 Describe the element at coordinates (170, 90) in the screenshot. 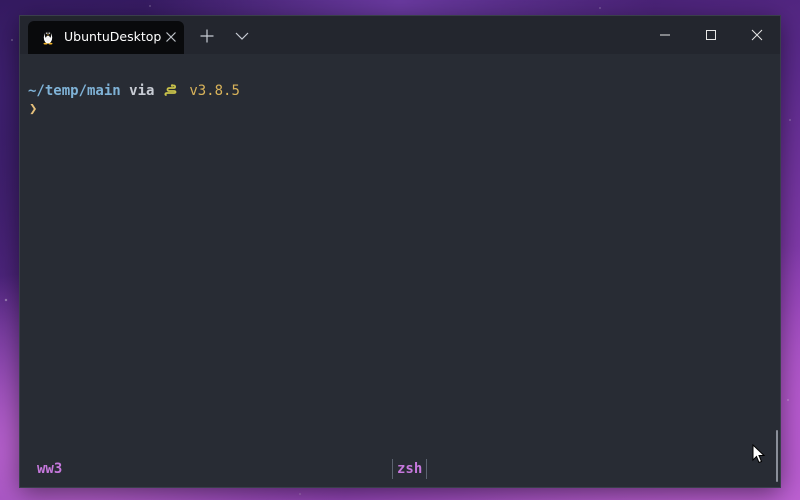

I see `python-snake-icon` at that location.